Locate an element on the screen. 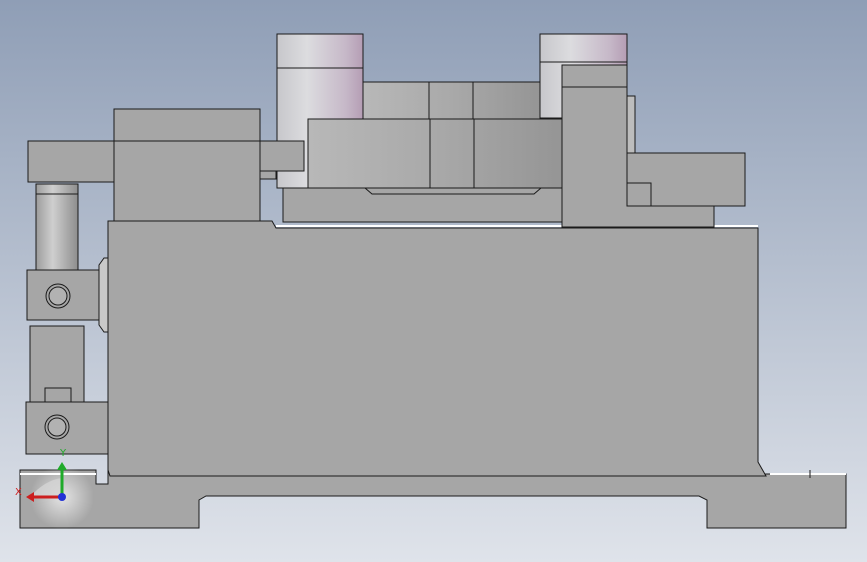 This screenshot has height=562, width=867. left-clamp-pin-step is located at coordinates (268, 175).